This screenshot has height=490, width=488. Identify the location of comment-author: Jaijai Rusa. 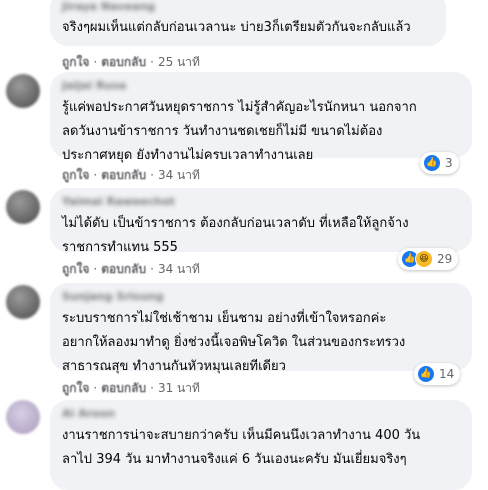
(94, 85).